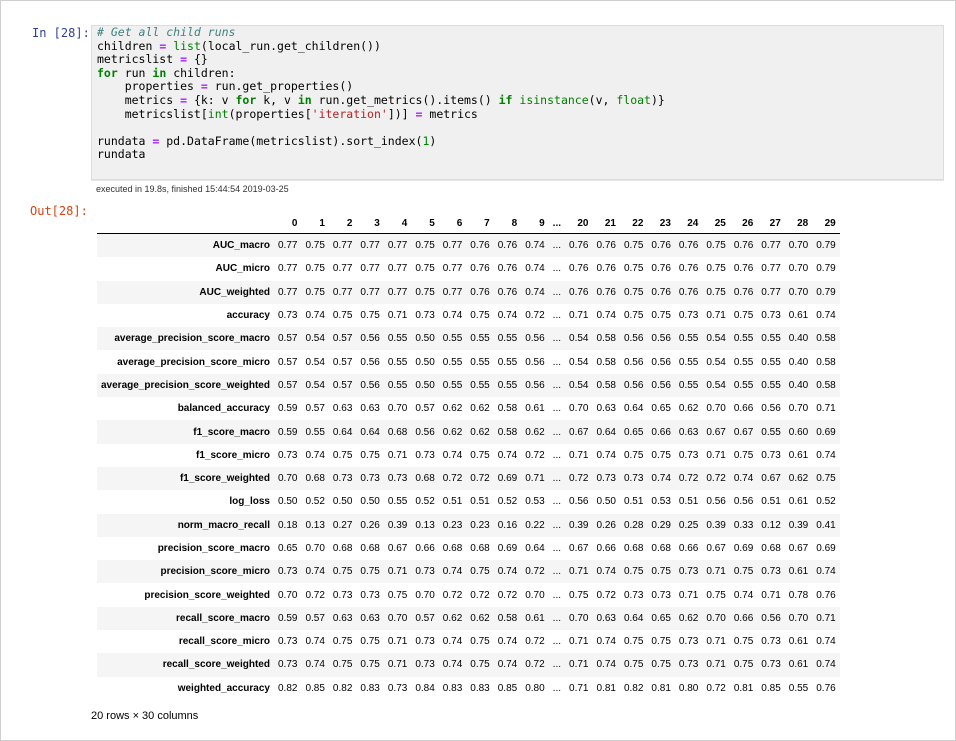 The width and height of the screenshot is (956, 741). What do you see at coordinates (185, 385) in the screenshot?
I see `row-label: average_precision_score_weighted` at bounding box center [185, 385].